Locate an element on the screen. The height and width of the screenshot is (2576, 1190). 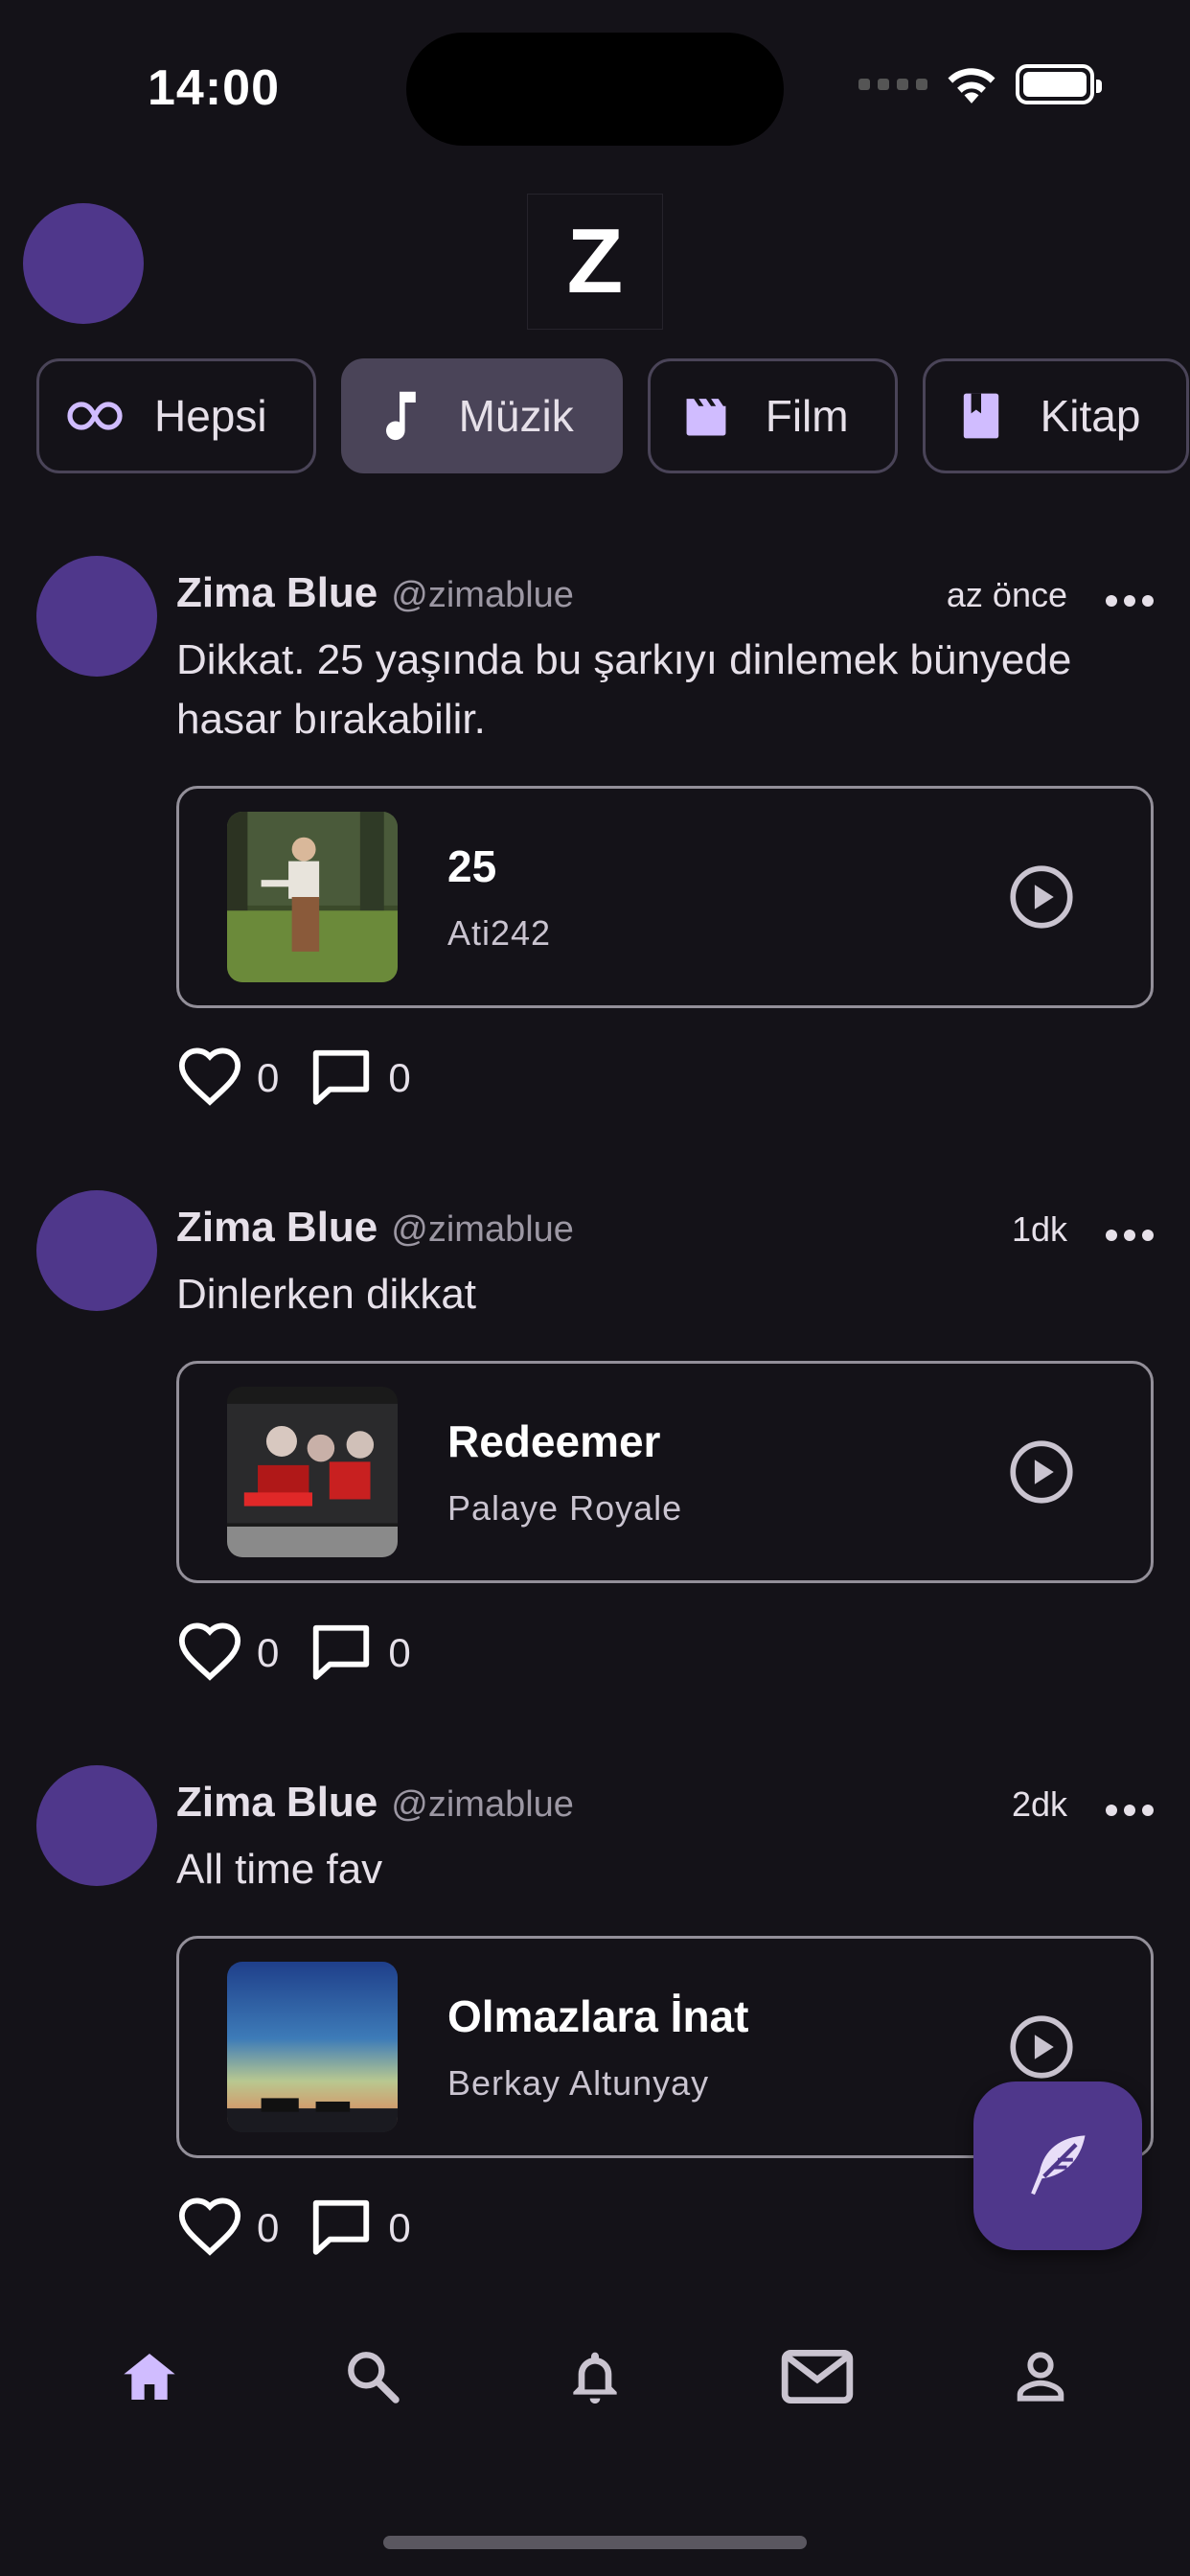
nav-messages is located at coordinates (817, 2377).